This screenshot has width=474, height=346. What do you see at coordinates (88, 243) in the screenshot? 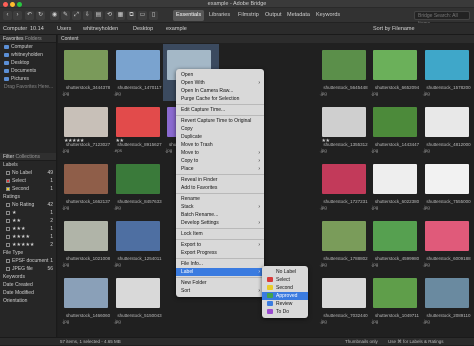
I see `thumbnail: shutterstock_1021008.jpg` at bounding box center [88, 243].